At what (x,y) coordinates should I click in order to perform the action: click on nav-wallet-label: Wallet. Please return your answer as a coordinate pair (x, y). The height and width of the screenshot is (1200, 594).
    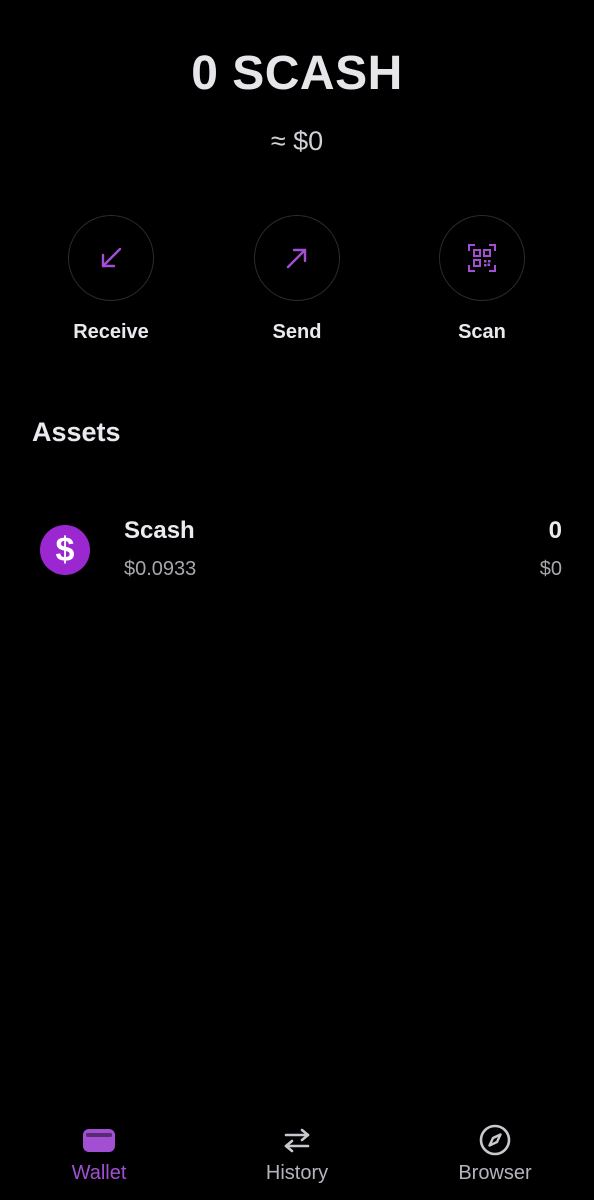
    Looking at the image, I should click on (99, 1173).